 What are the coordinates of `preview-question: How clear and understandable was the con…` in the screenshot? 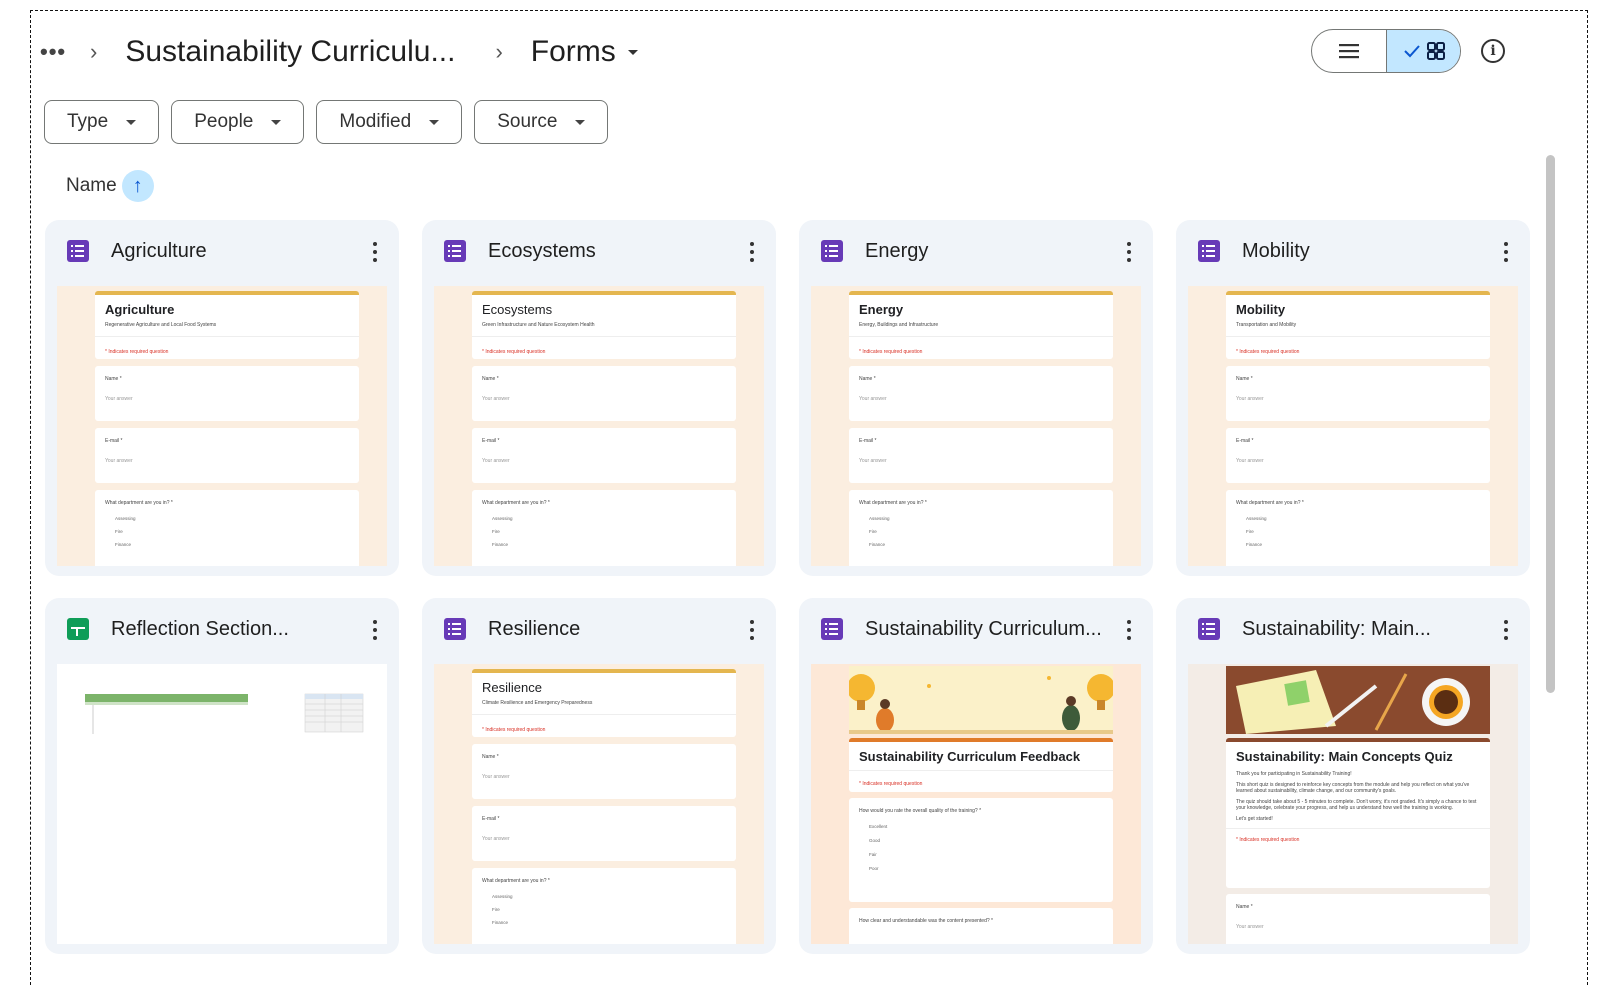 It's located at (926, 921).